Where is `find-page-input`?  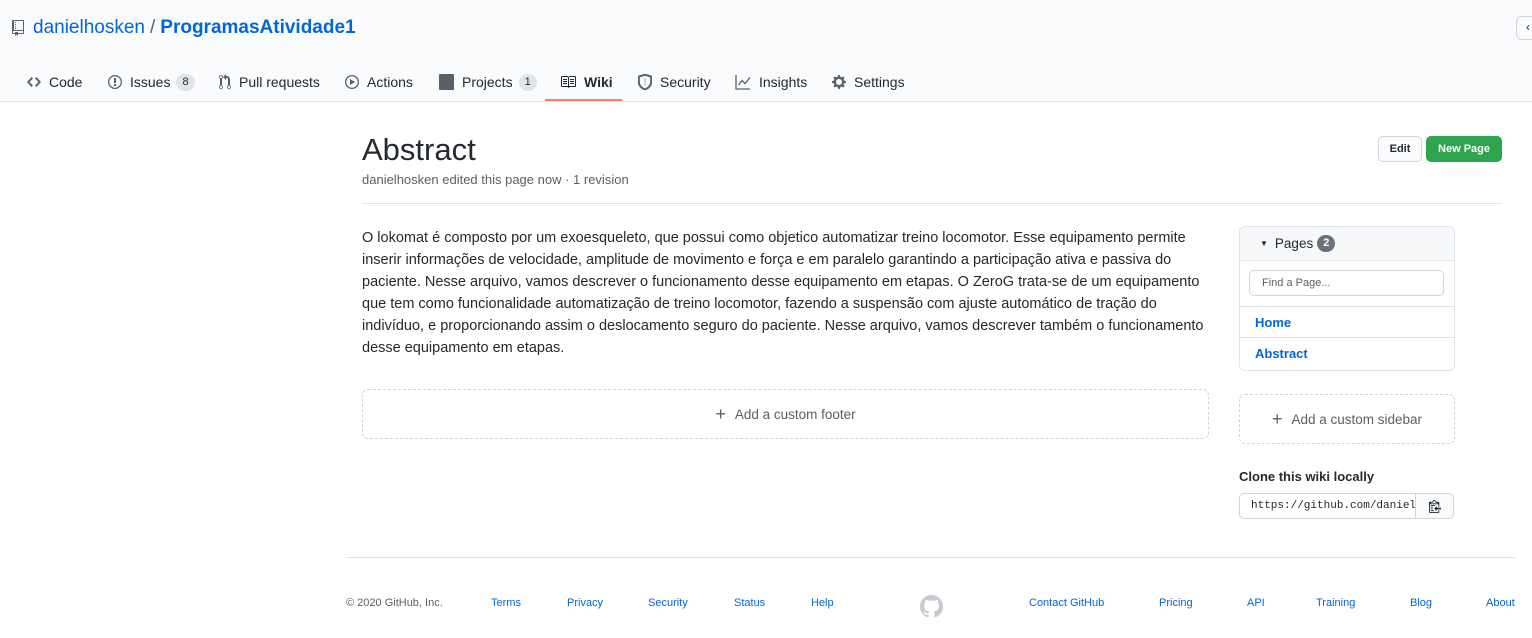 find-page-input is located at coordinates (1346, 283).